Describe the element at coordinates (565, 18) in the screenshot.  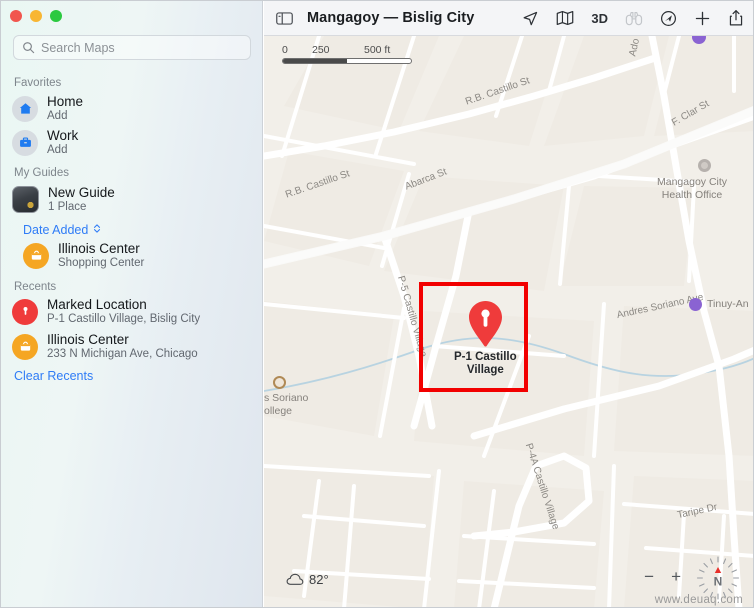
I see `map-book-icon` at that location.